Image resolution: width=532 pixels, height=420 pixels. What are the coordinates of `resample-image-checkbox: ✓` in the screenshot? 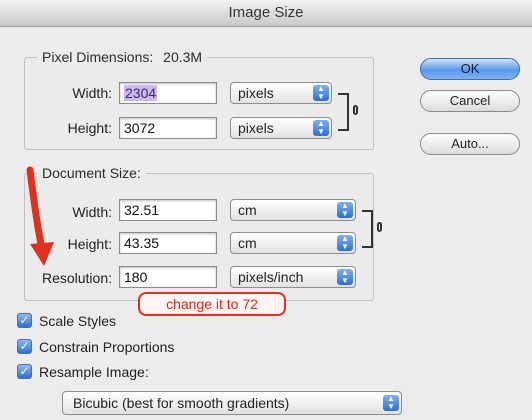 It's located at (24, 371).